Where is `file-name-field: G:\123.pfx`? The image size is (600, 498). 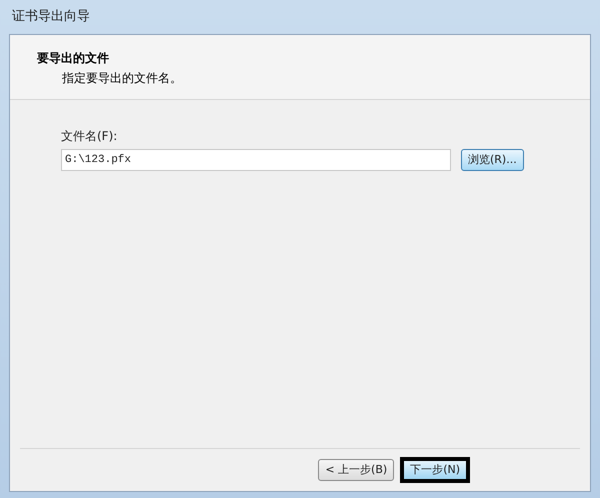
file-name-field: G:\123.pfx is located at coordinates (256, 160).